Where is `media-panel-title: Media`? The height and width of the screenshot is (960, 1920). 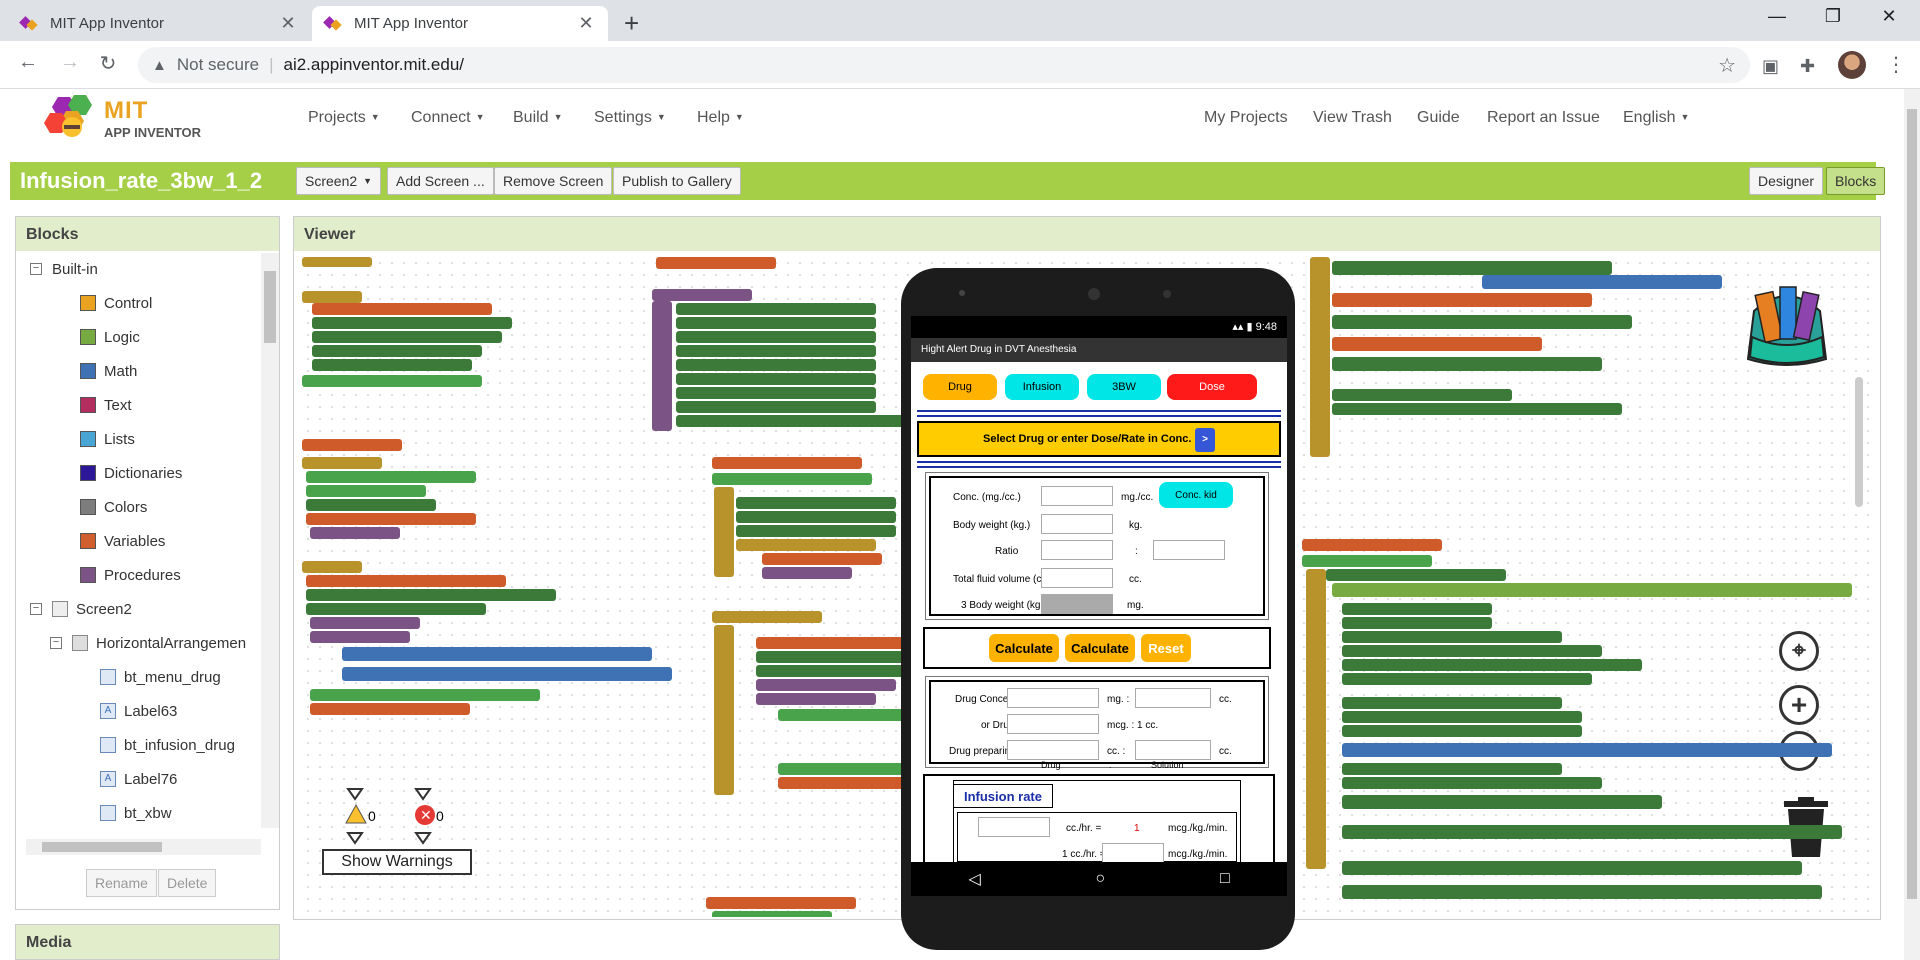
media-panel-title: Media is located at coordinates (147, 942).